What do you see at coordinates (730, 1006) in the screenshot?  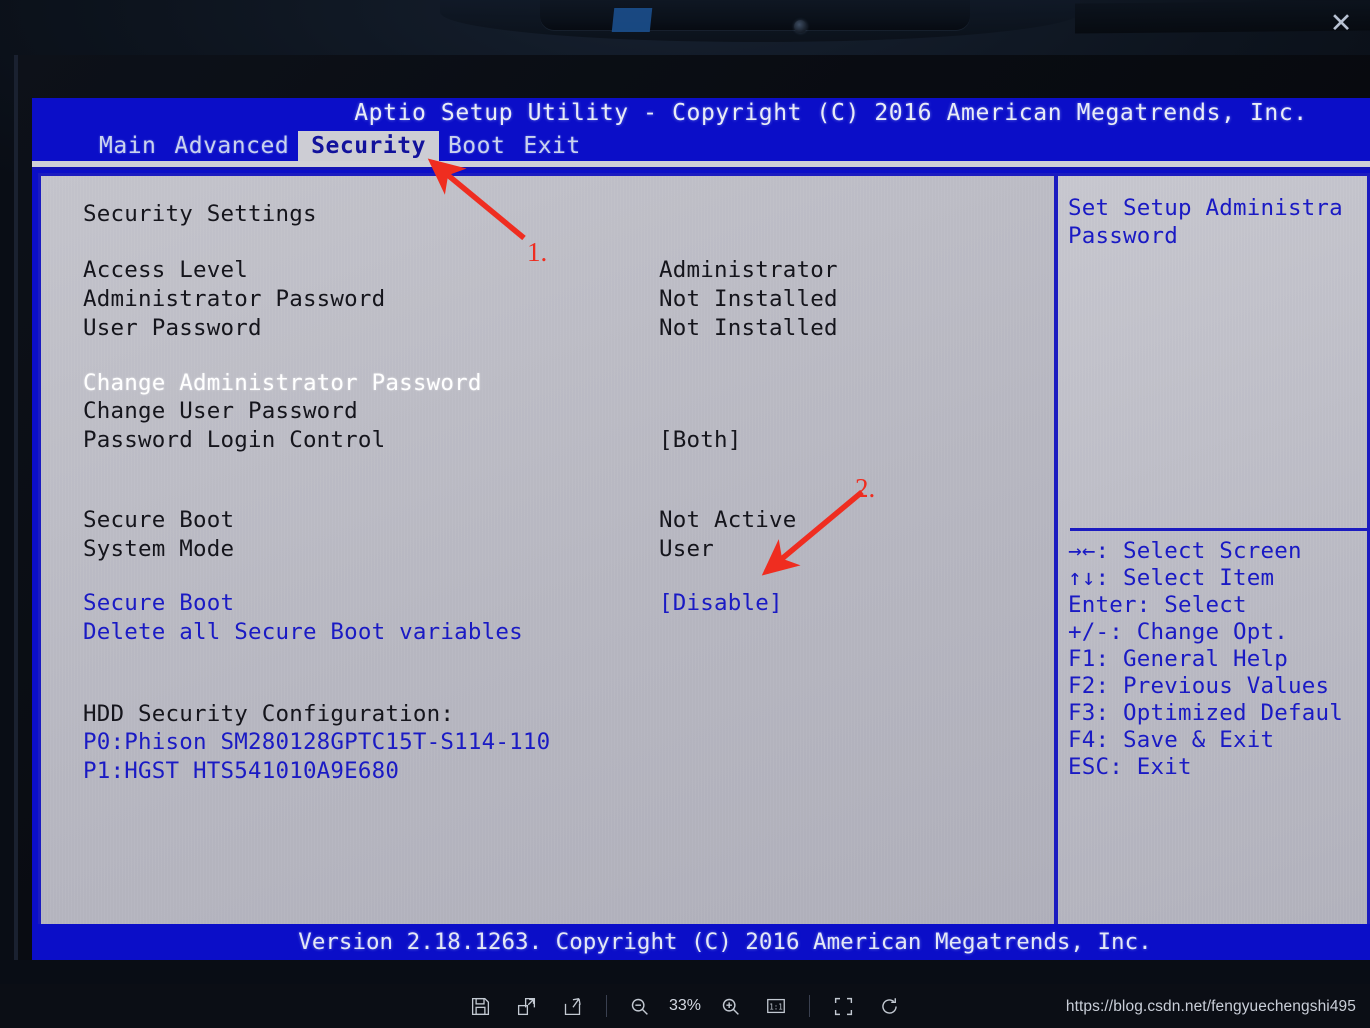 I see `zoom-in-icon` at bounding box center [730, 1006].